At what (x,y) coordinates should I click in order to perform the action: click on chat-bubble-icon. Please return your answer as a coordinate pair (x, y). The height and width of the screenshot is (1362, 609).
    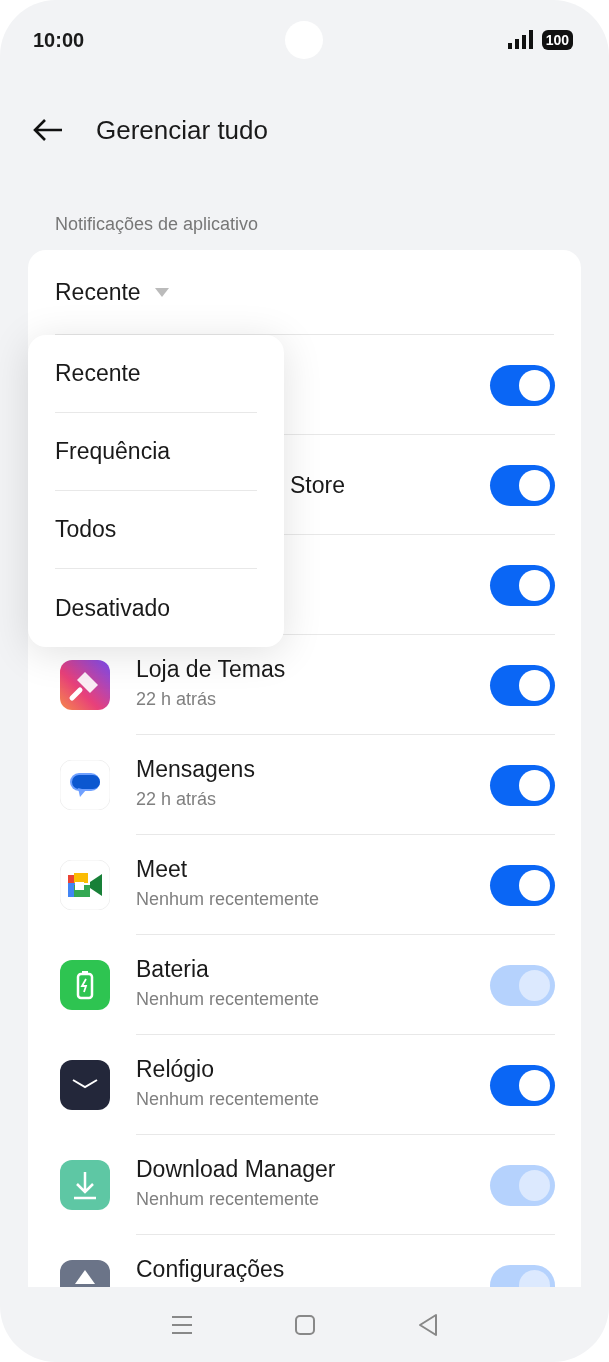
    Looking at the image, I should click on (85, 785).